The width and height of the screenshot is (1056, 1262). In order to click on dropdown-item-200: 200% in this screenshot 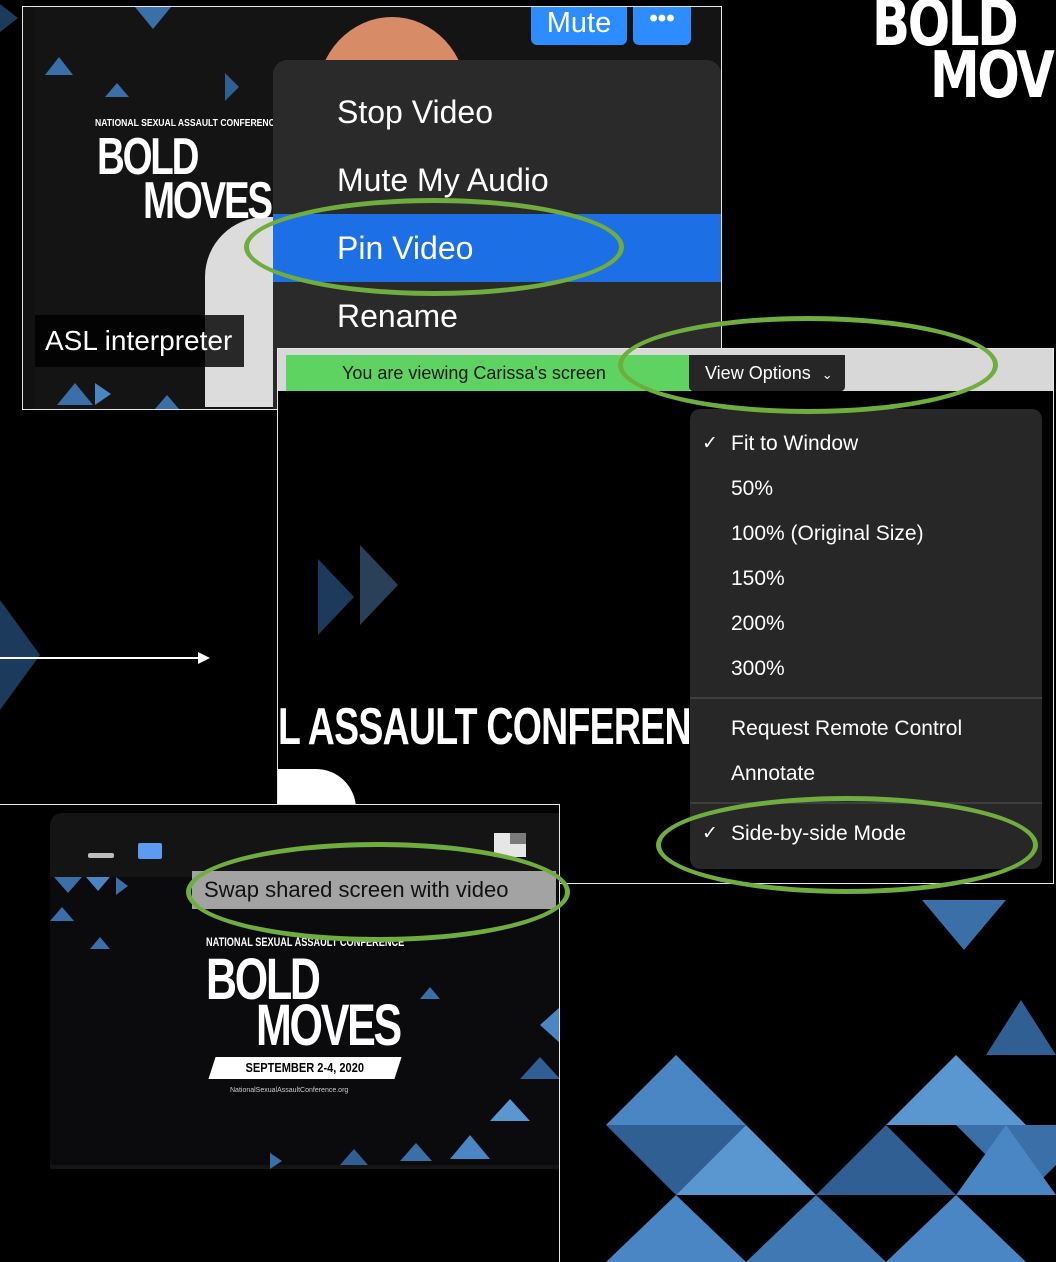, I will do `click(866, 623)`.